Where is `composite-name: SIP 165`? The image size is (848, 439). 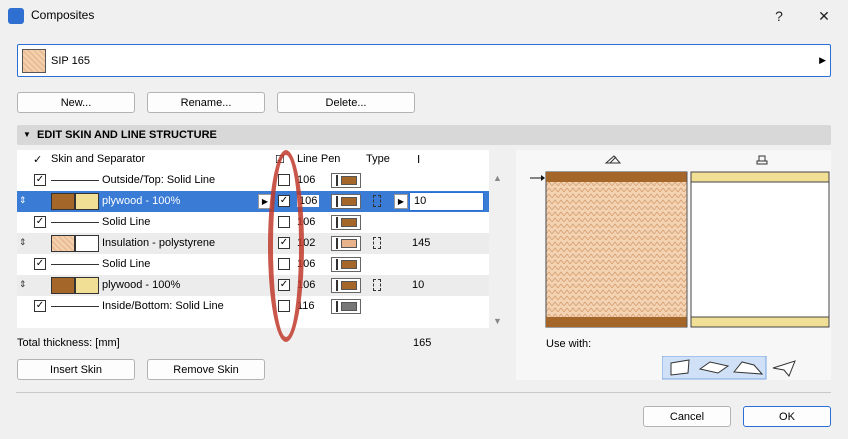 composite-name: SIP 165 is located at coordinates (70, 61).